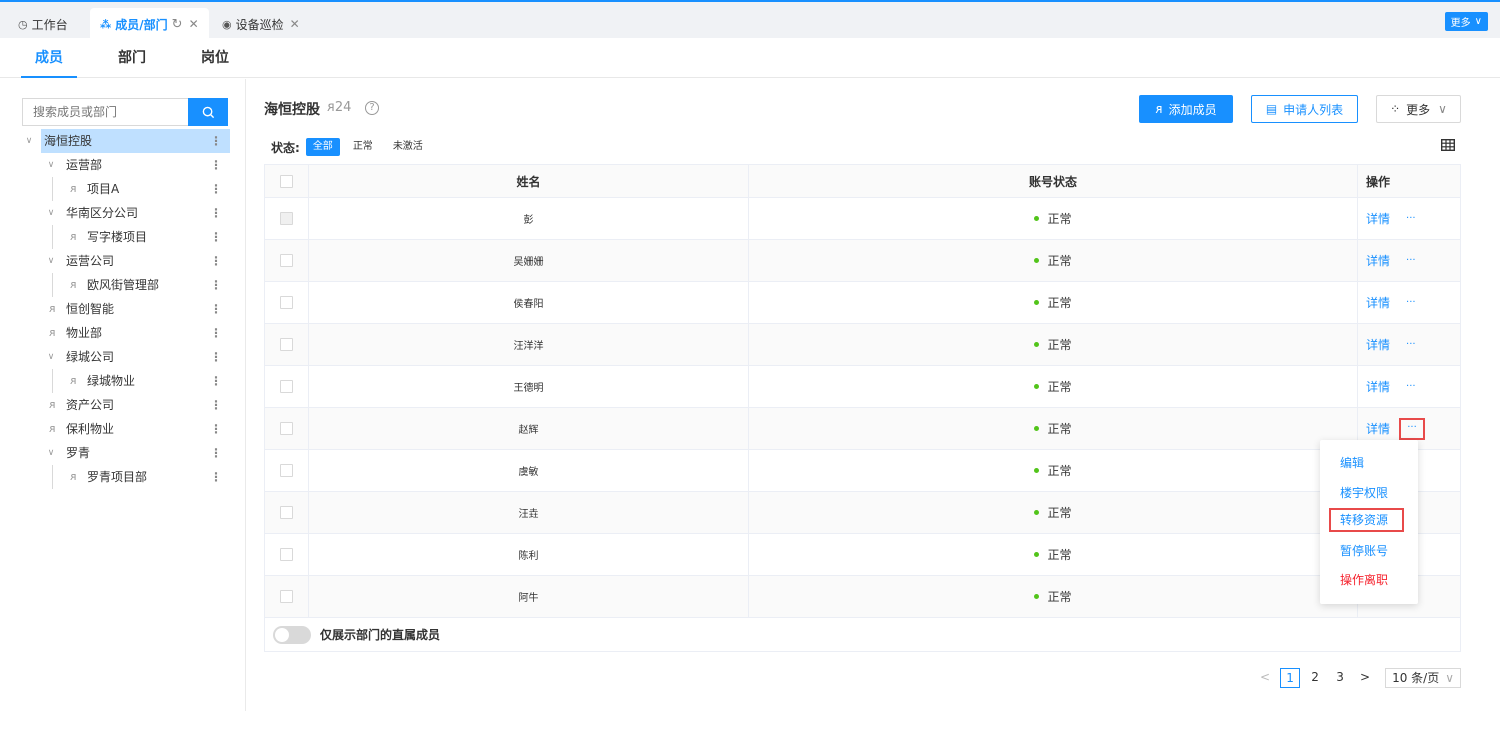 Image resolution: width=1500 pixels, height=736 pixels. Describe the element at coordinates (1365, 678) in the screenshot. I see `next-page-button: >` at that location.